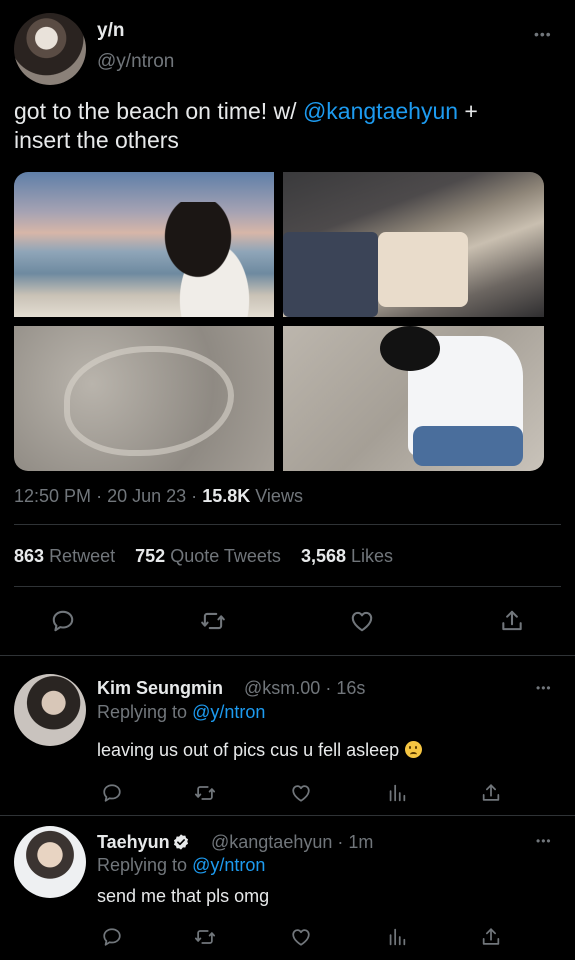  I want to click on tweet-photo-person-on-beach, so click(413, 398).